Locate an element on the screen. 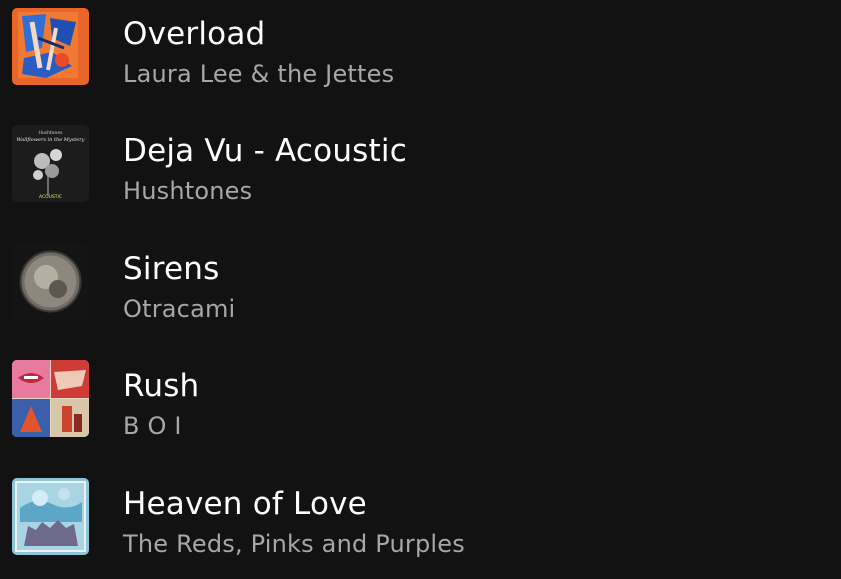 The width and height of the screenshot is (841, 579). album-art-overload-icon is located at coordinates (50, 46).